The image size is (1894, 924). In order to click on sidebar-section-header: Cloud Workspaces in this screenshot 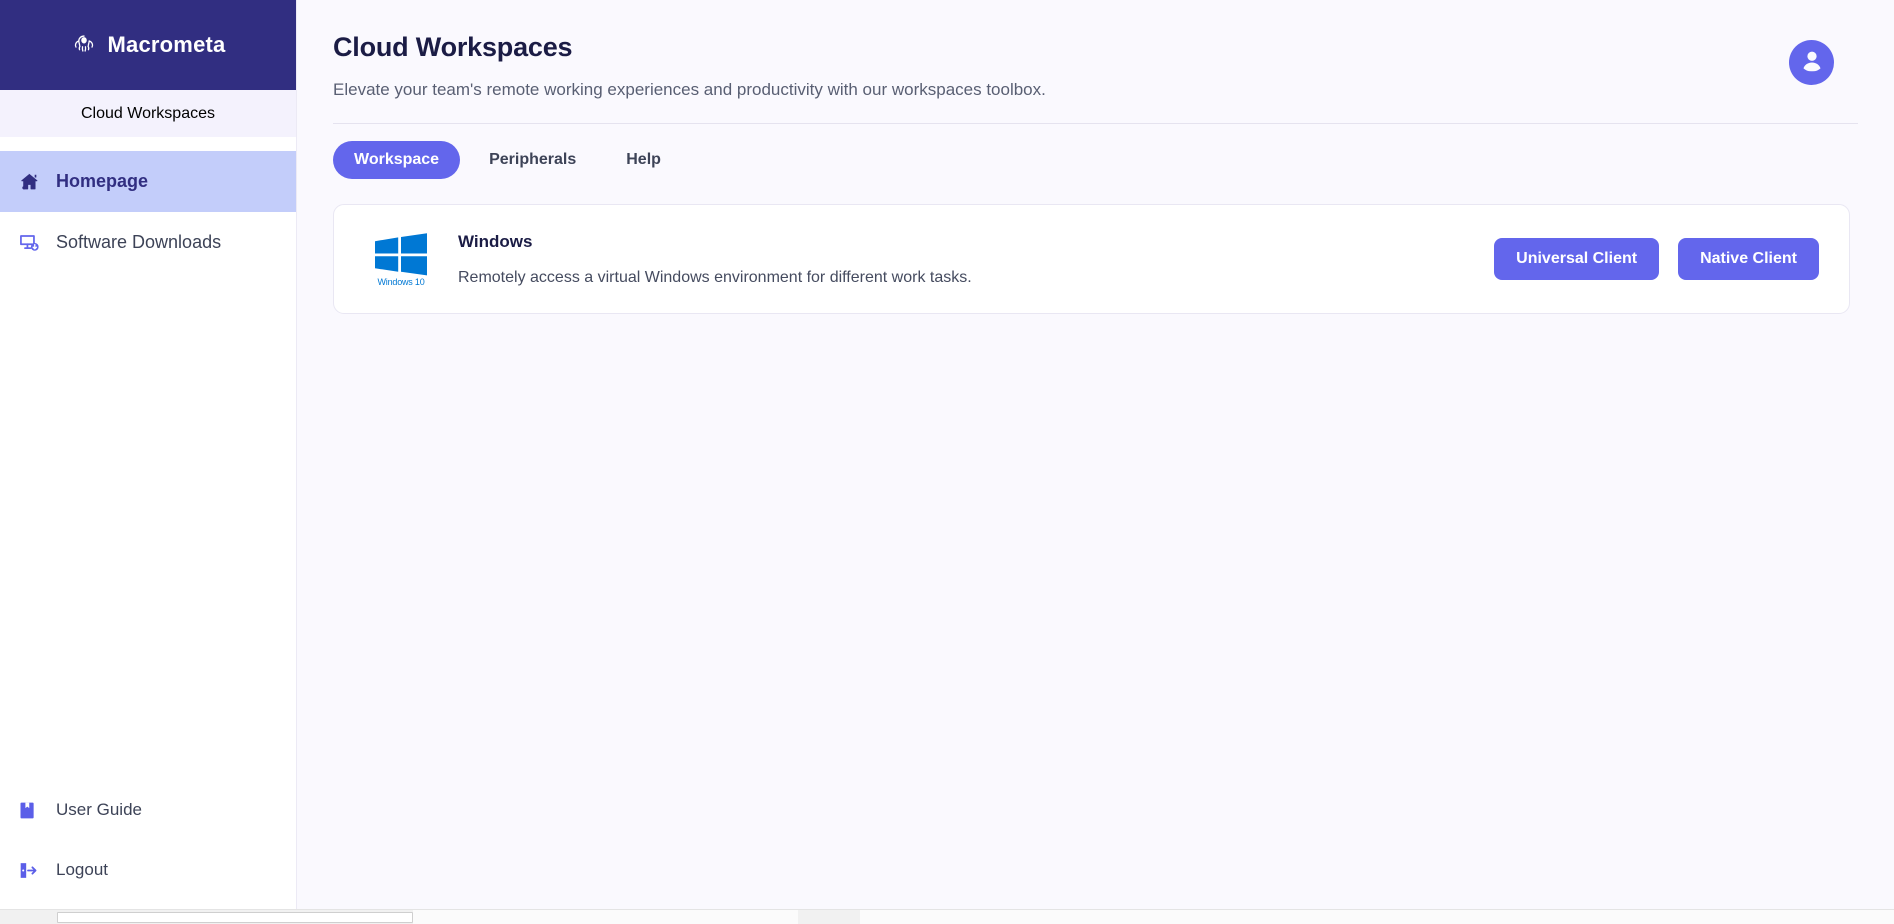, I will do `click(148, 113)`.